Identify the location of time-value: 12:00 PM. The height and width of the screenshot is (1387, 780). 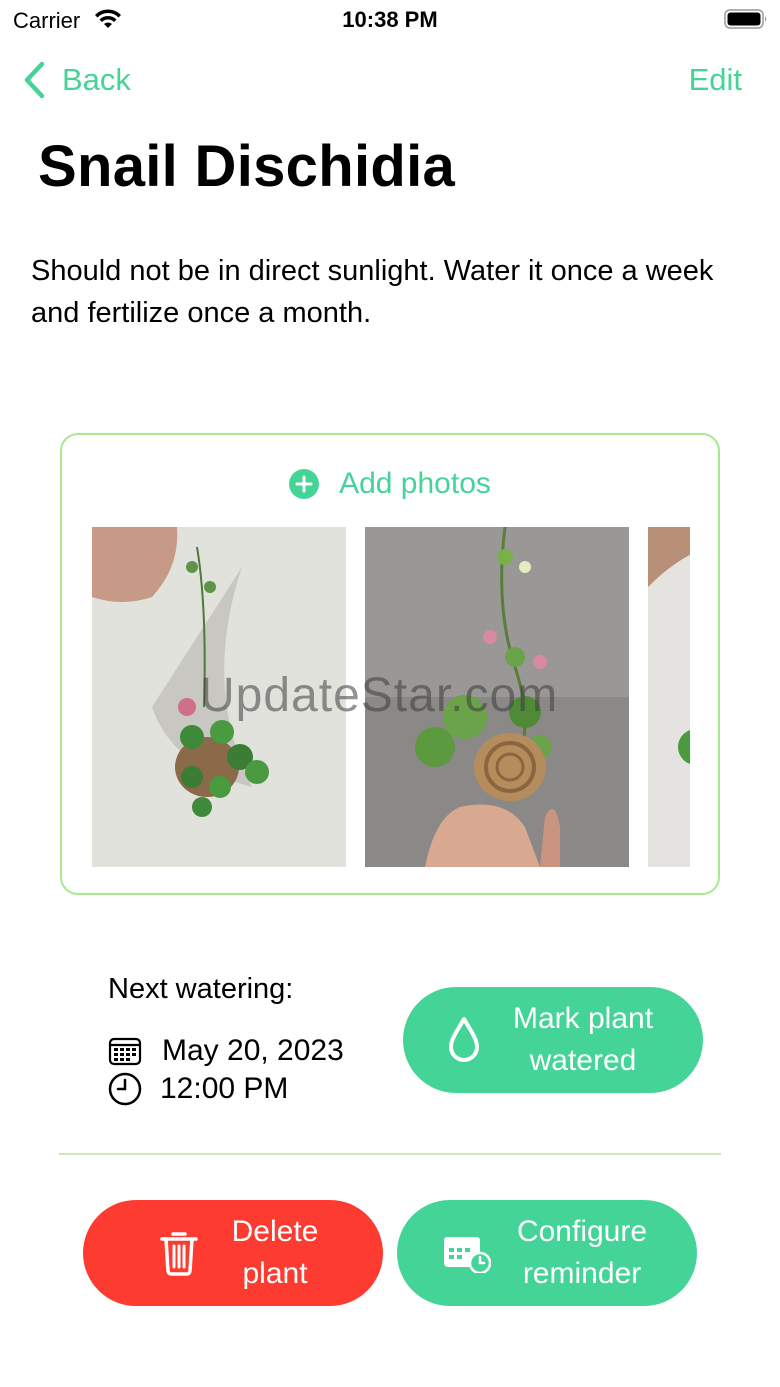
(224, 1088).